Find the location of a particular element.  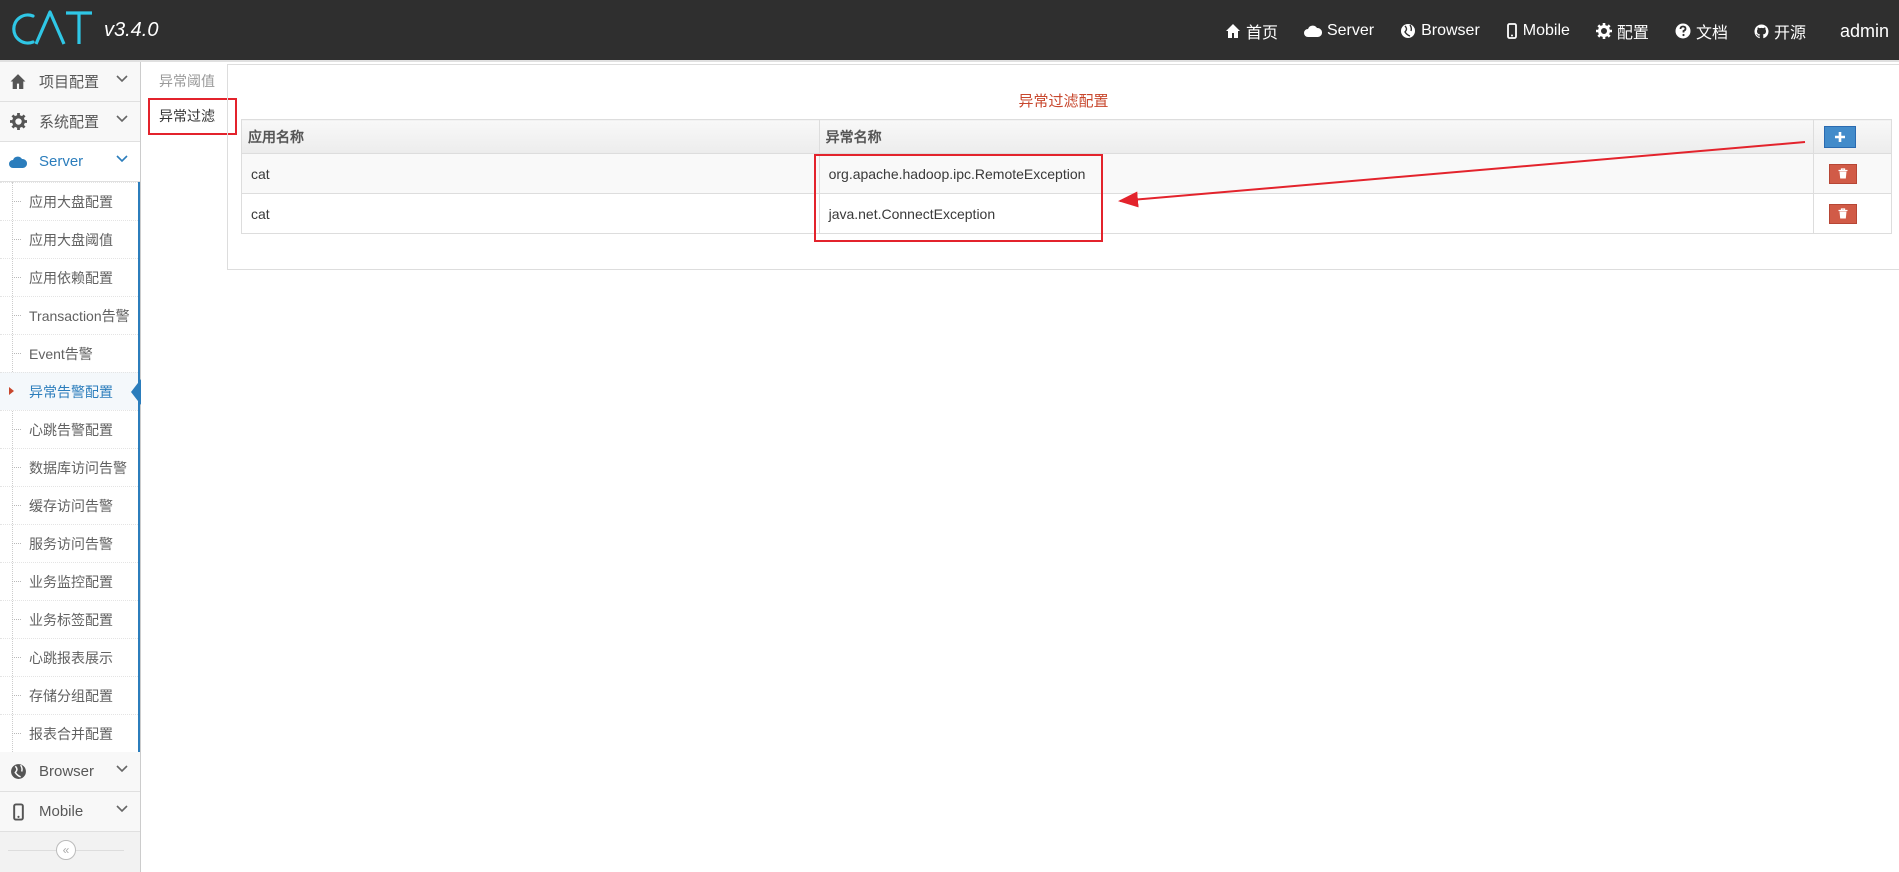

sidebar-section-label: 项目配置 is located at coordinates (69, 82).